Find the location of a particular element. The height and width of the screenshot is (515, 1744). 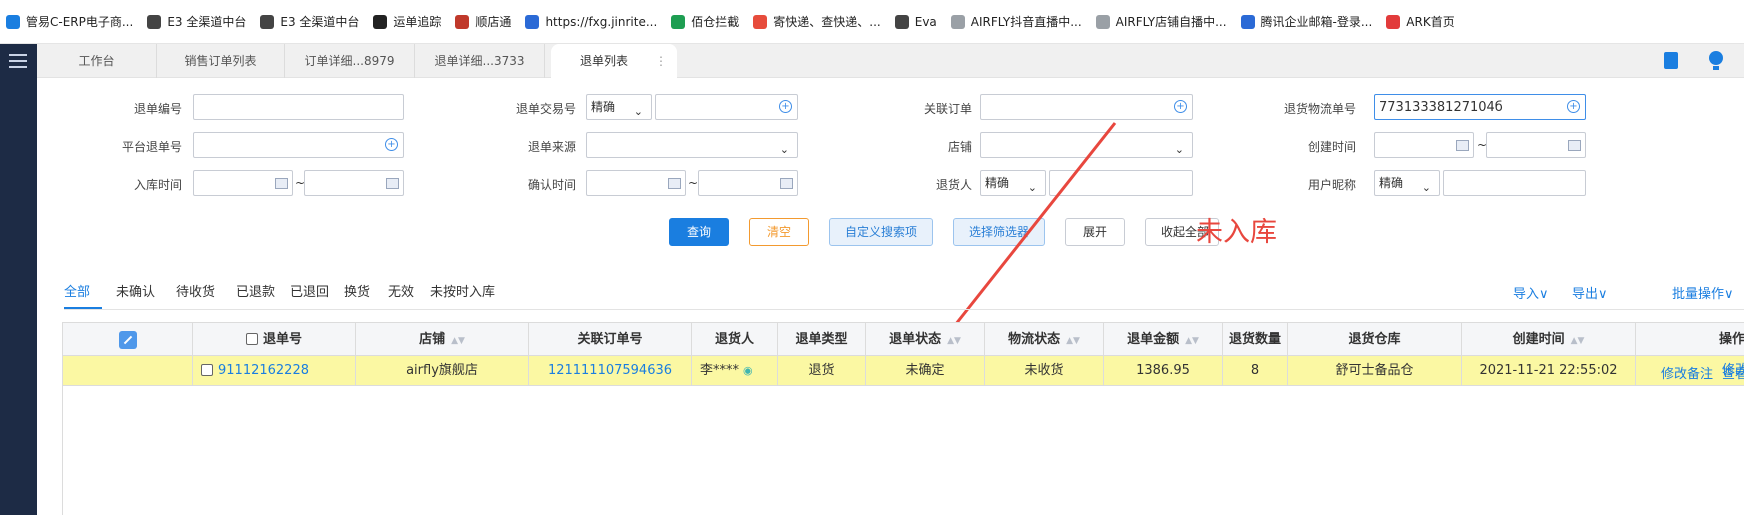

refund-no-cell: 91112162228 is located at coordinates (274, 370).